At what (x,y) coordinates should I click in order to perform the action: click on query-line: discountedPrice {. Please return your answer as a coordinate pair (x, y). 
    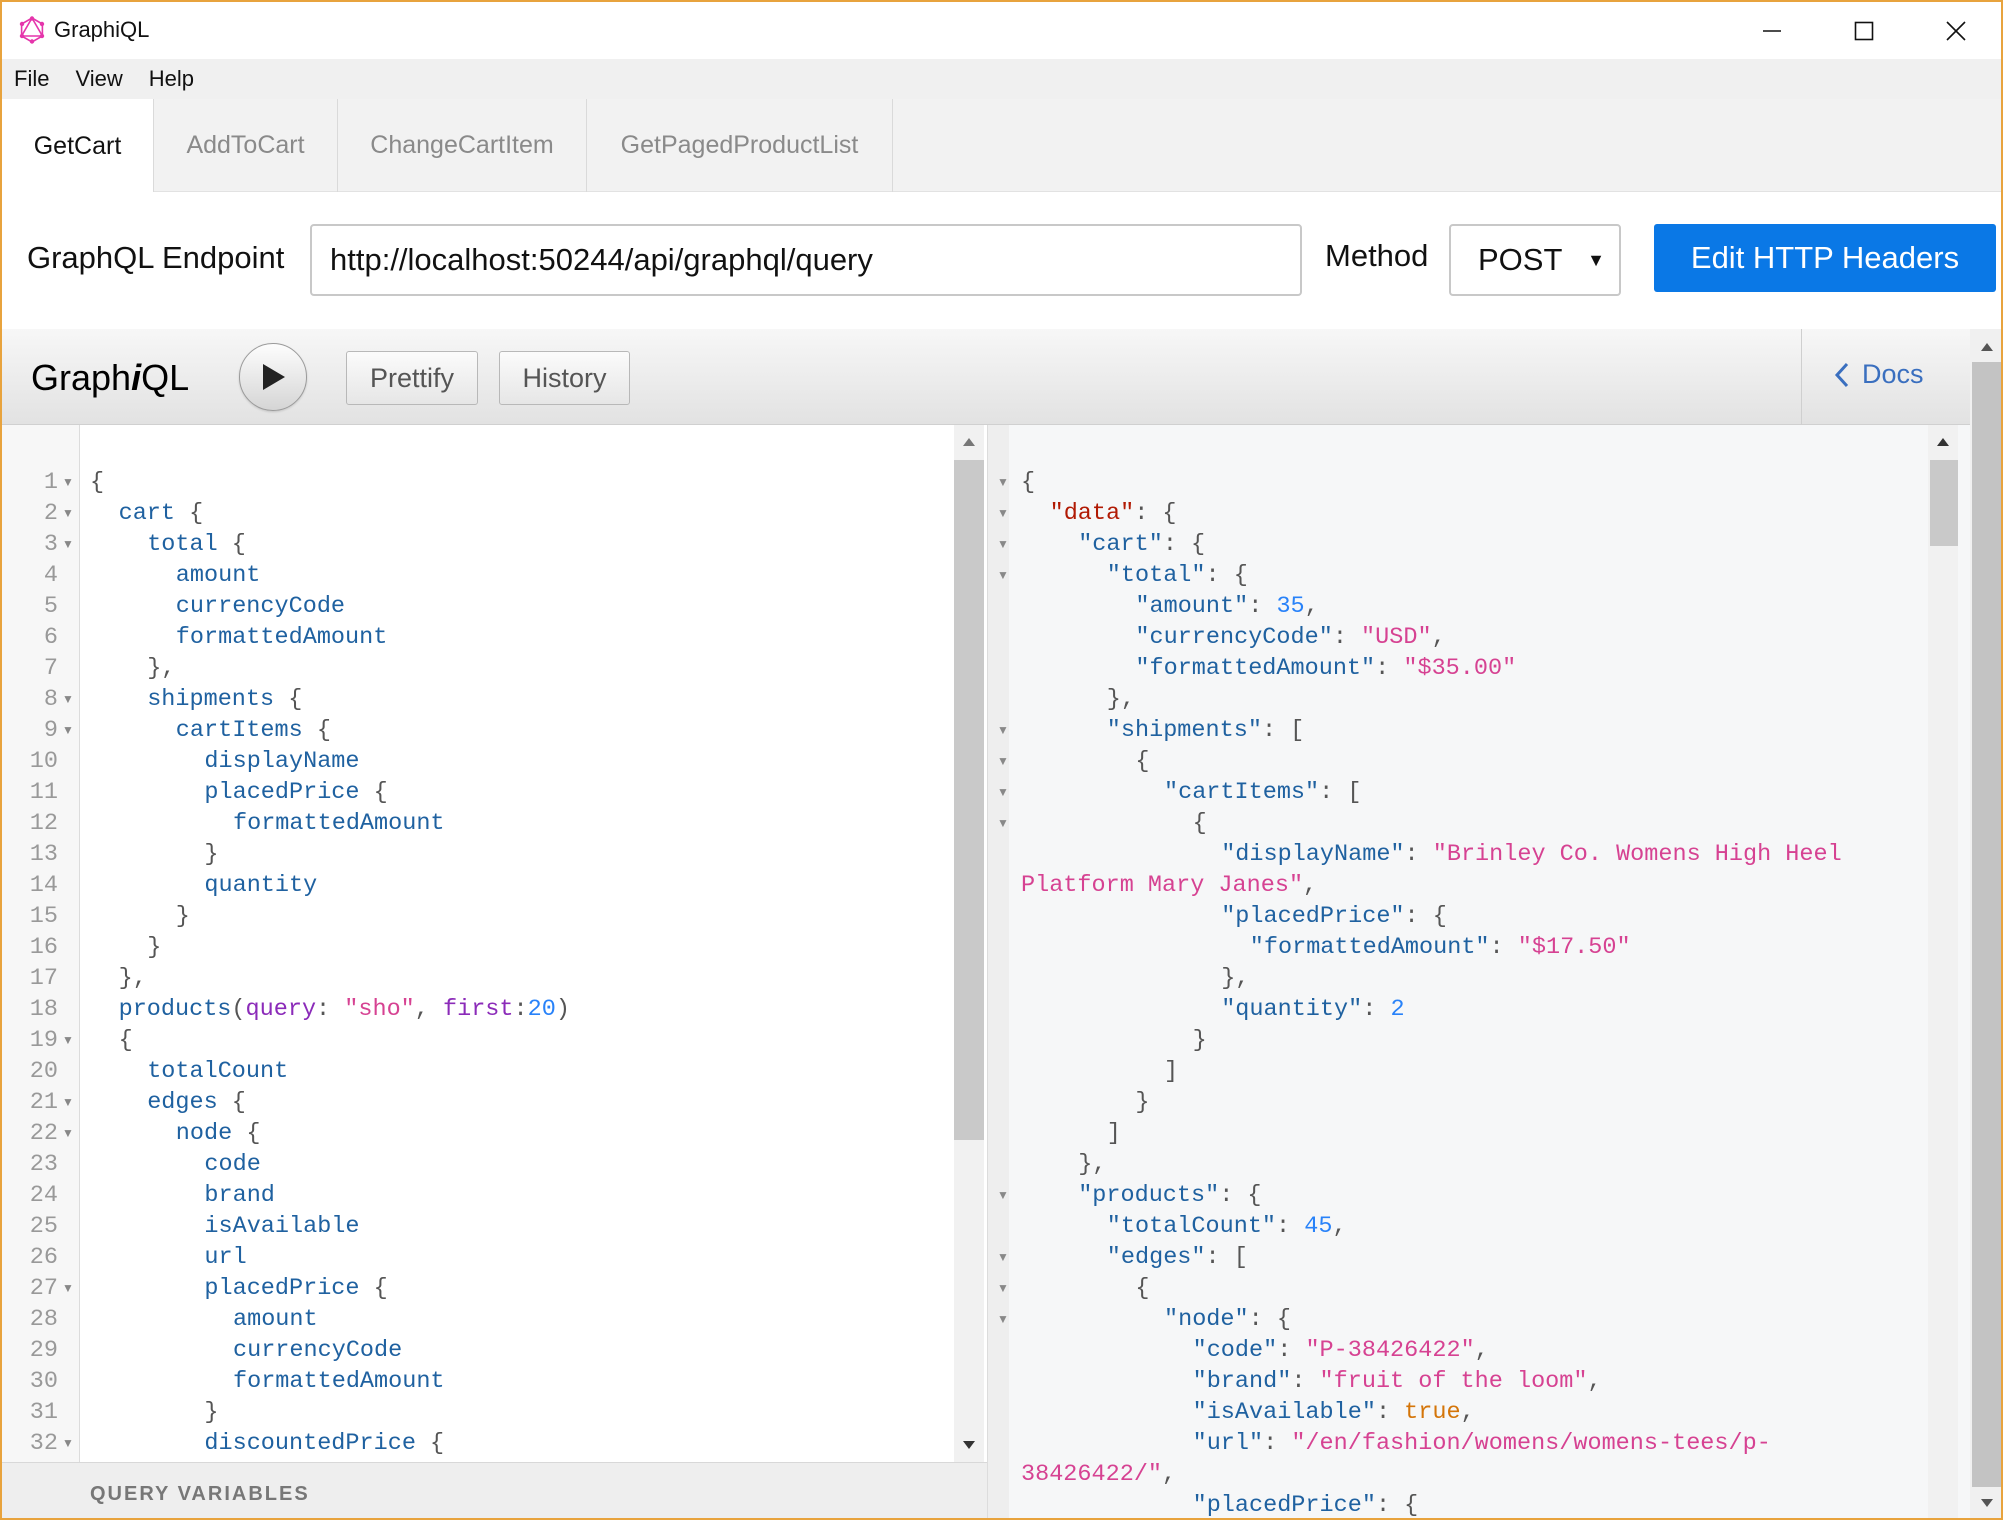
    Looking at the image, I should click on (324, 1443).